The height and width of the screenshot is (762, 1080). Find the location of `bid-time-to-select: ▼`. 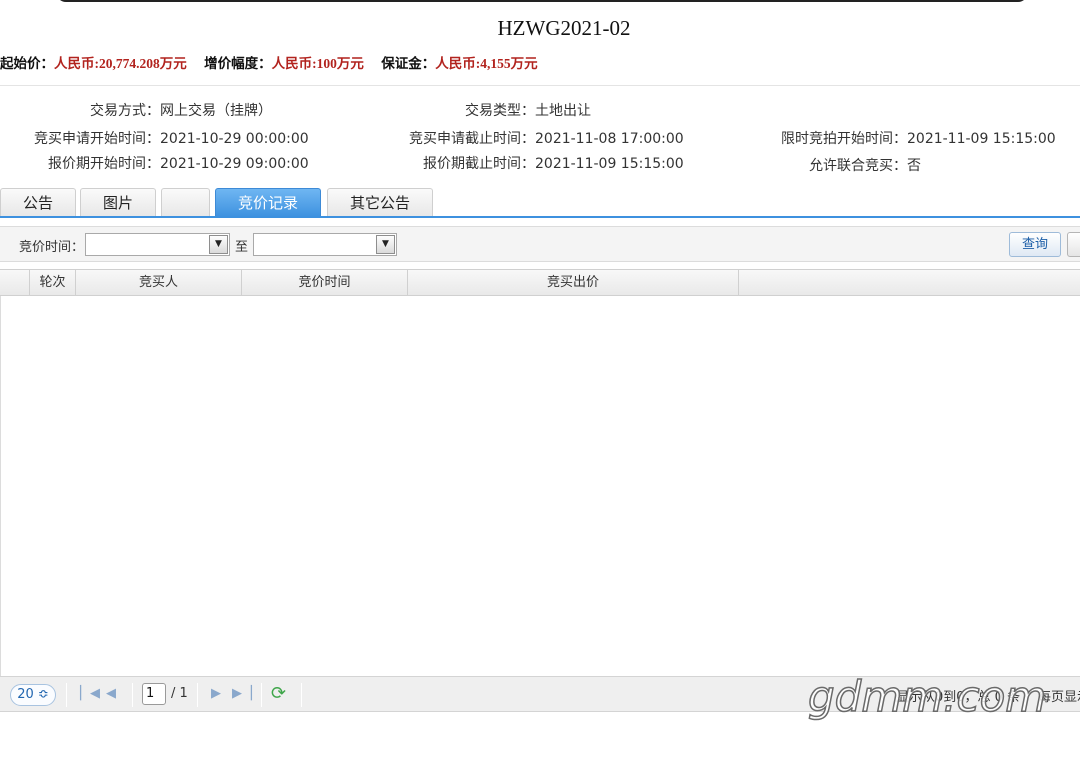

bid-time-to-select: ▼ is located at coordinates (325, 244).